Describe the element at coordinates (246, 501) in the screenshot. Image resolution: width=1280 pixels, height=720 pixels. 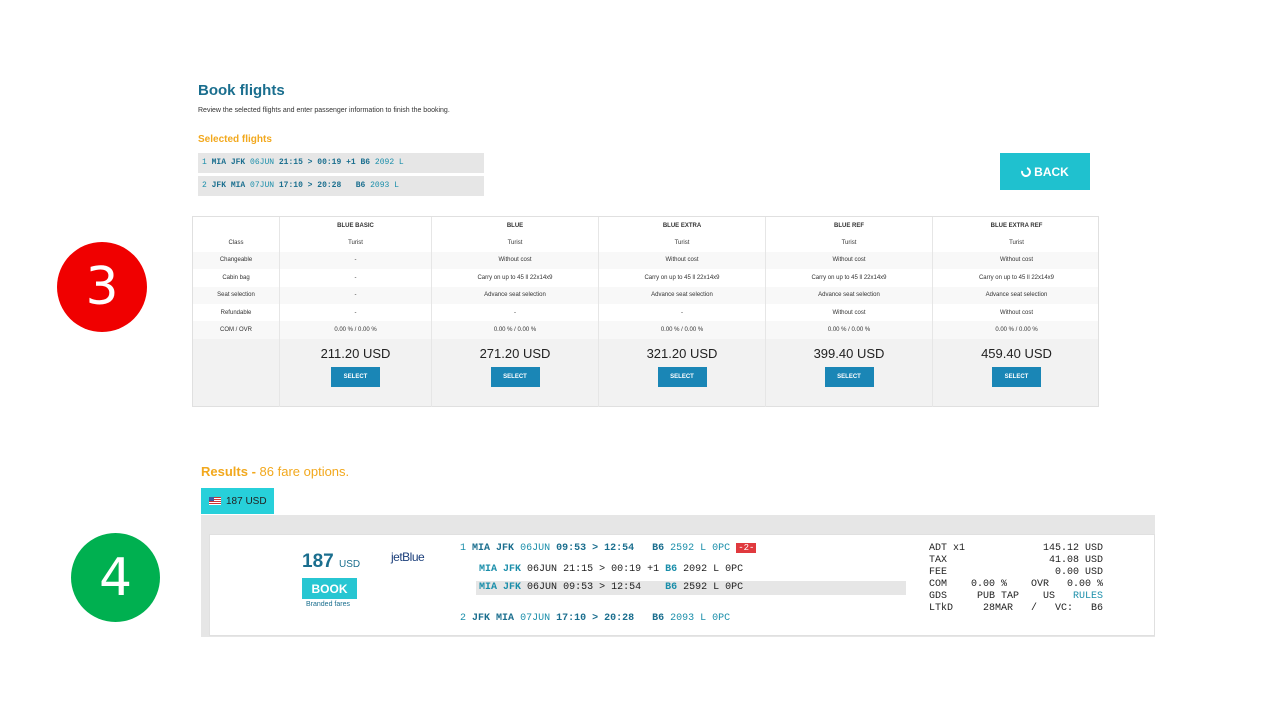
I see `tab-label: 187 USD` at that location.